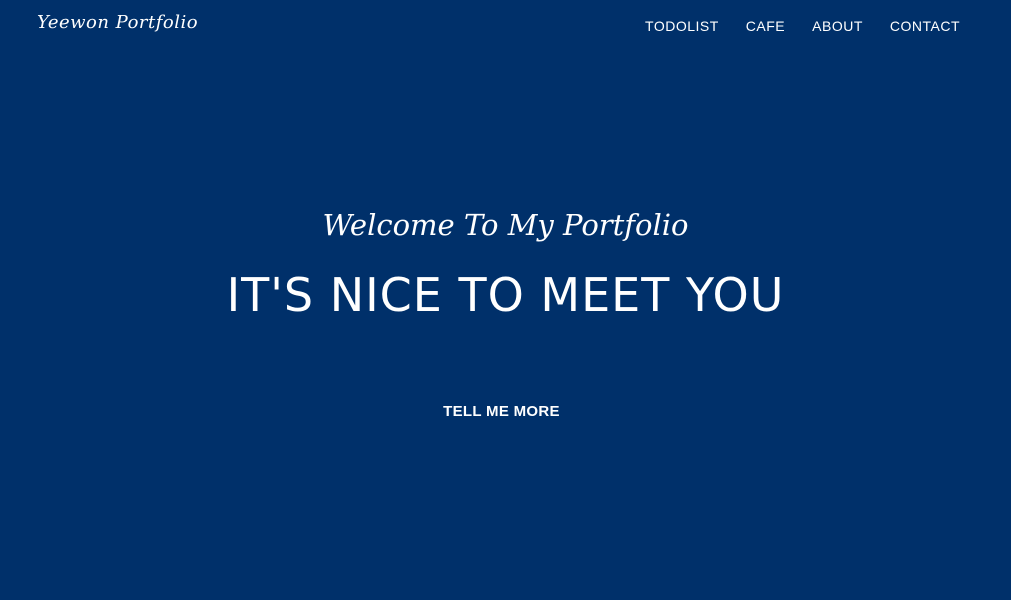  What do you see at coordinates (505, 225) in the screenshot?
I see `hero-lead-text: Welcome To My Portfolio` at bounding box center [505, 225].